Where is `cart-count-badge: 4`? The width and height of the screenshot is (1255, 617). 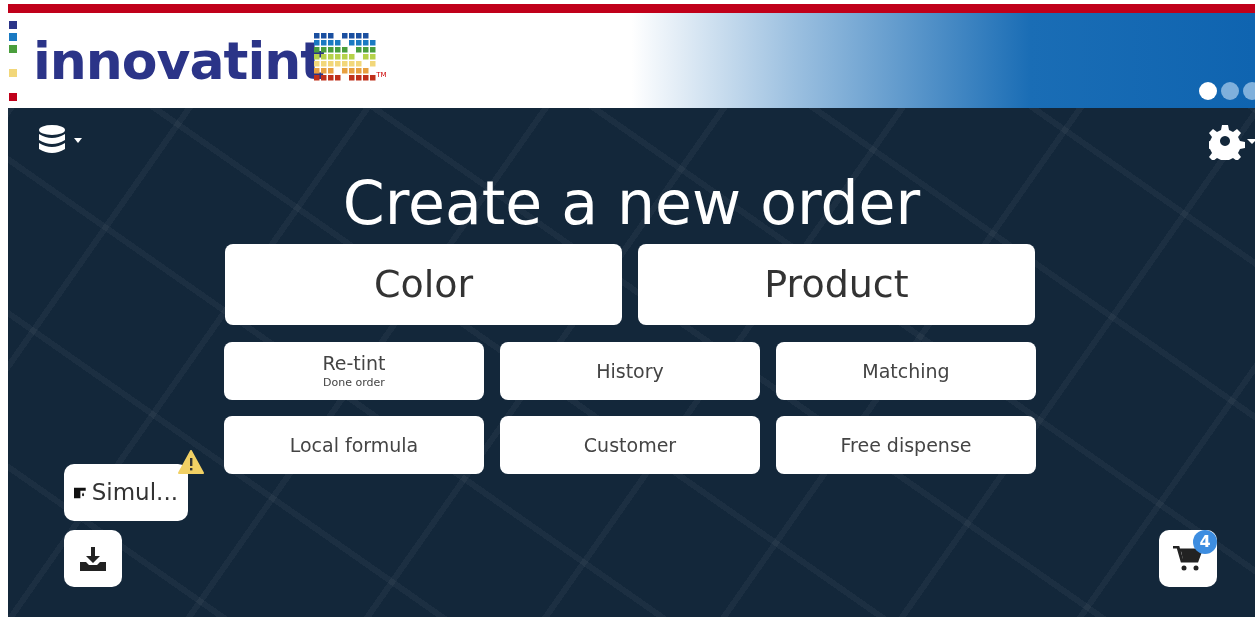 cart-count-badge: 4 is located at coordinates (1205, 542).